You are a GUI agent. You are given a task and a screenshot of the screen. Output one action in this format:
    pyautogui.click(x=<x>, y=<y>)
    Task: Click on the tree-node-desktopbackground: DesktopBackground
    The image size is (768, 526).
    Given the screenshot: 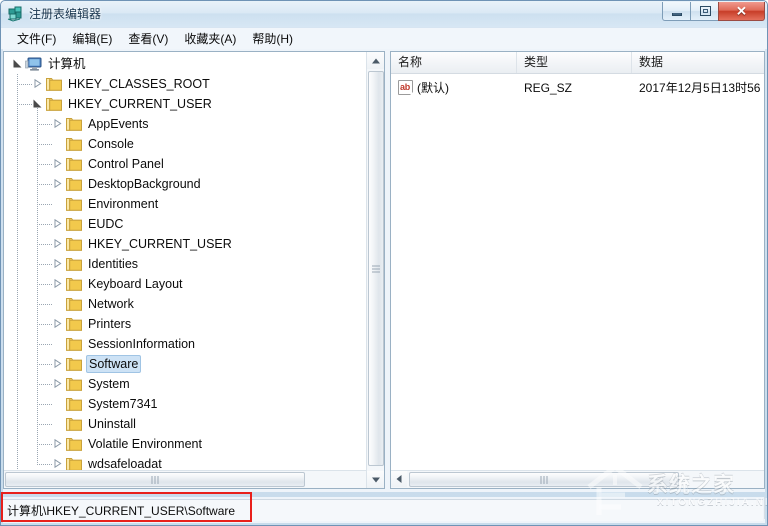 What is the action you would take?
    pyautogui.click(x=184, y=184)
    